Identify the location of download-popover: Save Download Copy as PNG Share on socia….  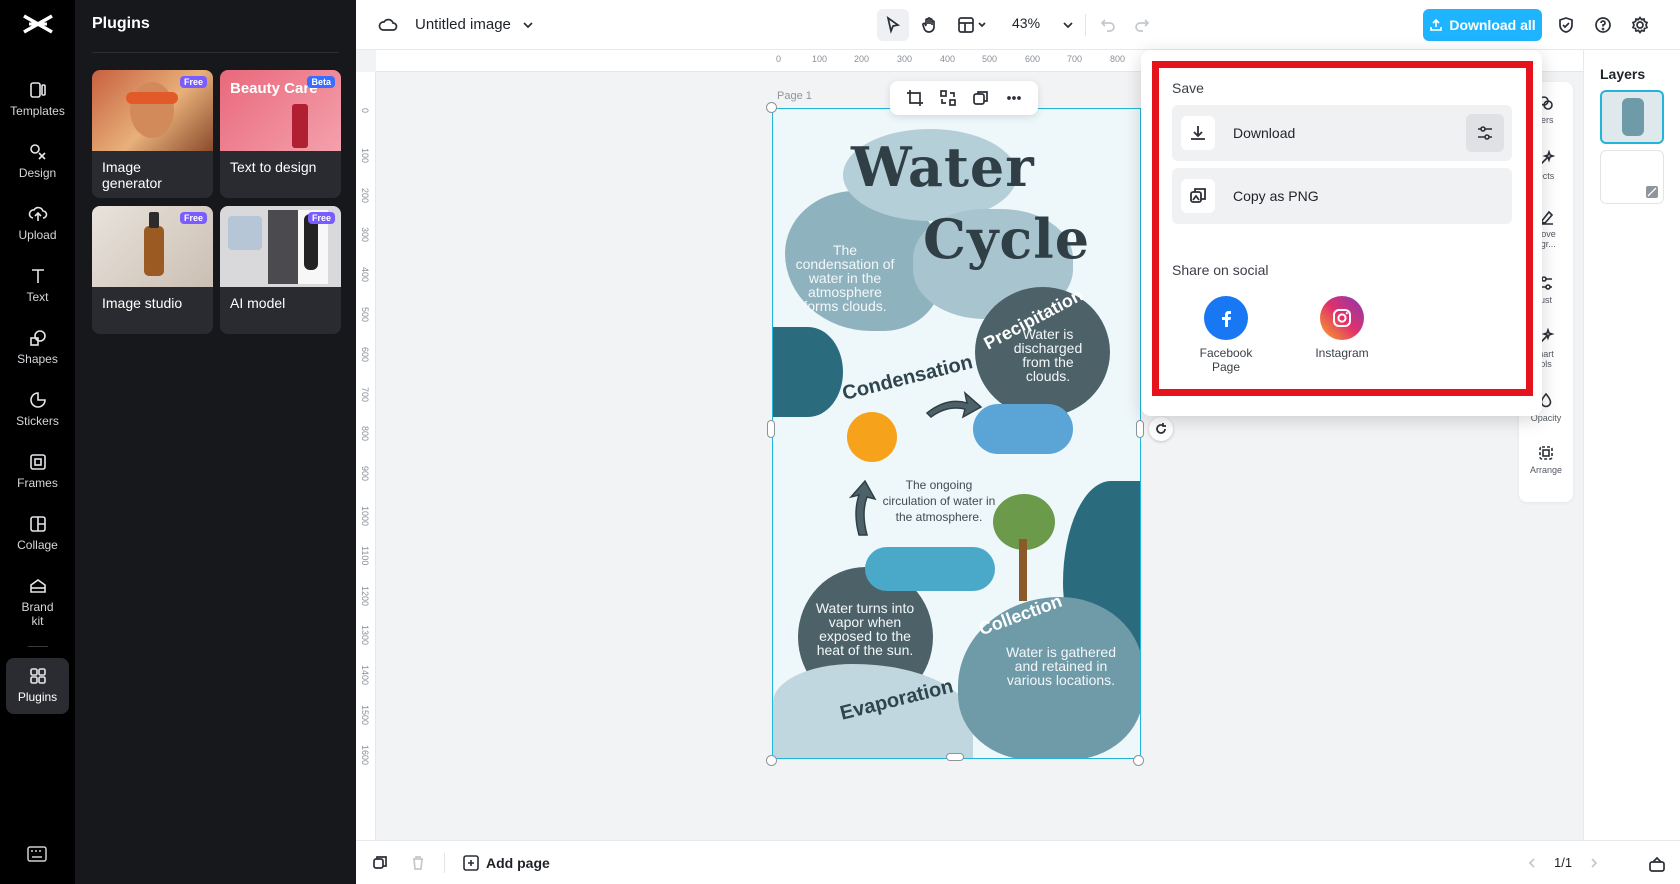
(1341, 233).